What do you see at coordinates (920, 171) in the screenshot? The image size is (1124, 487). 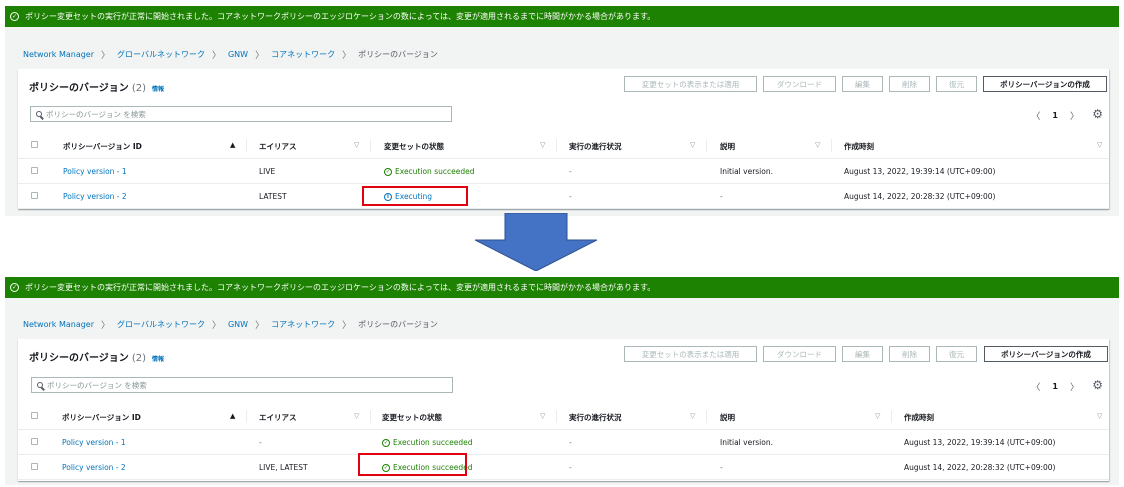 I see `created-cell: August 13, 2022, 19:39:14 (UTC+09:00)` at bounding box center [920, 171].